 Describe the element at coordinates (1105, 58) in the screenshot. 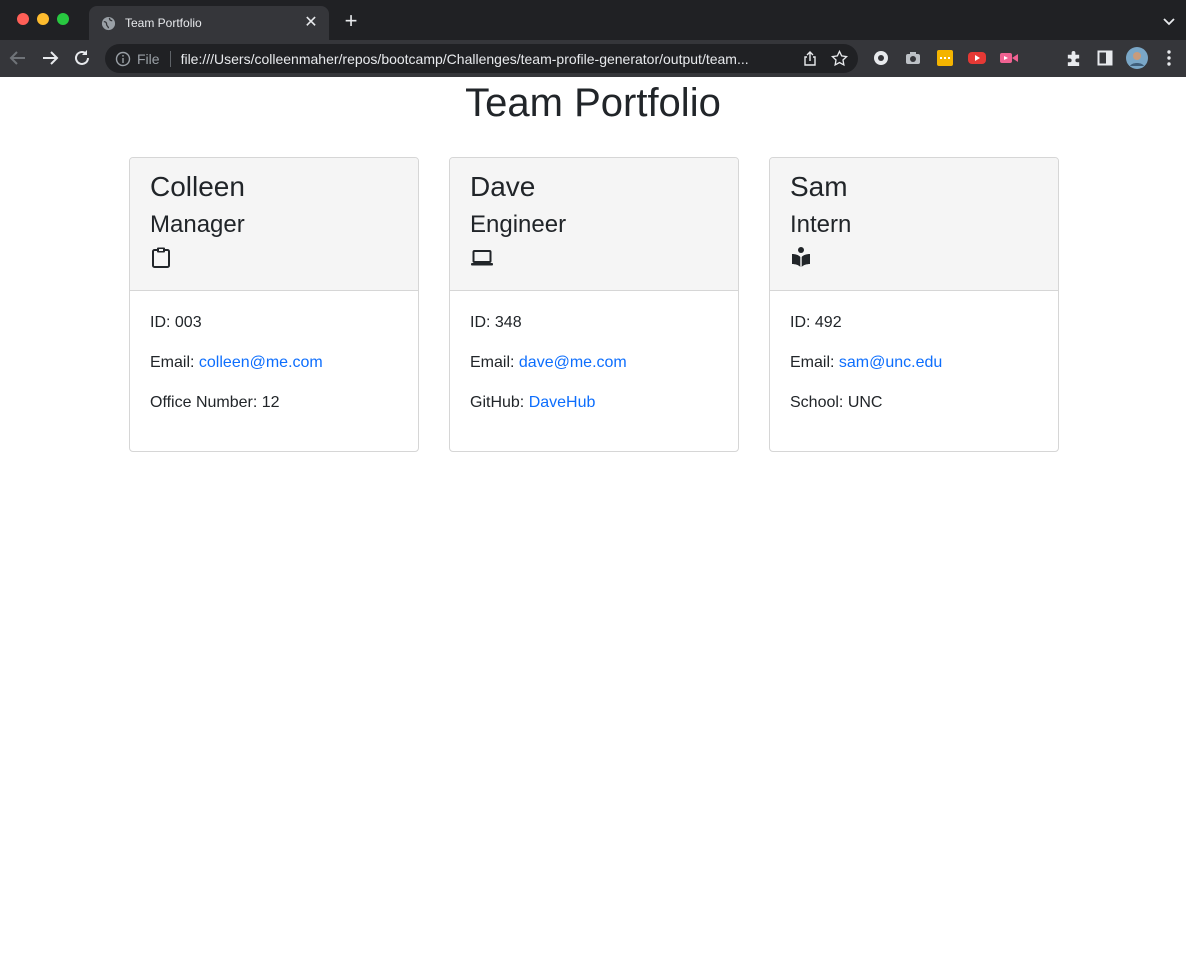

I see `side-panel-icon` at that location.